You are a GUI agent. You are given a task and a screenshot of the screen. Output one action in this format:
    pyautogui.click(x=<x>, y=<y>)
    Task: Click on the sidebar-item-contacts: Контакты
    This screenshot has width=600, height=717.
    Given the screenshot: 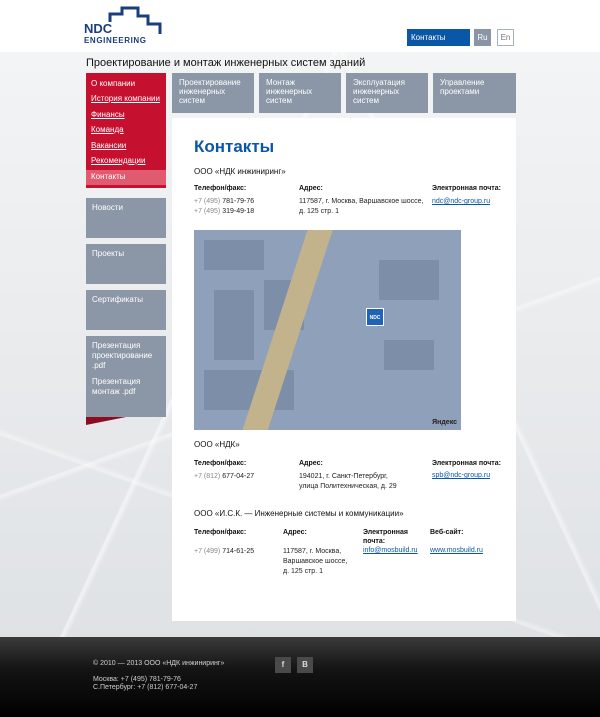 What is the action you would take?
    pyautogui.click(x=126, y=177)
    